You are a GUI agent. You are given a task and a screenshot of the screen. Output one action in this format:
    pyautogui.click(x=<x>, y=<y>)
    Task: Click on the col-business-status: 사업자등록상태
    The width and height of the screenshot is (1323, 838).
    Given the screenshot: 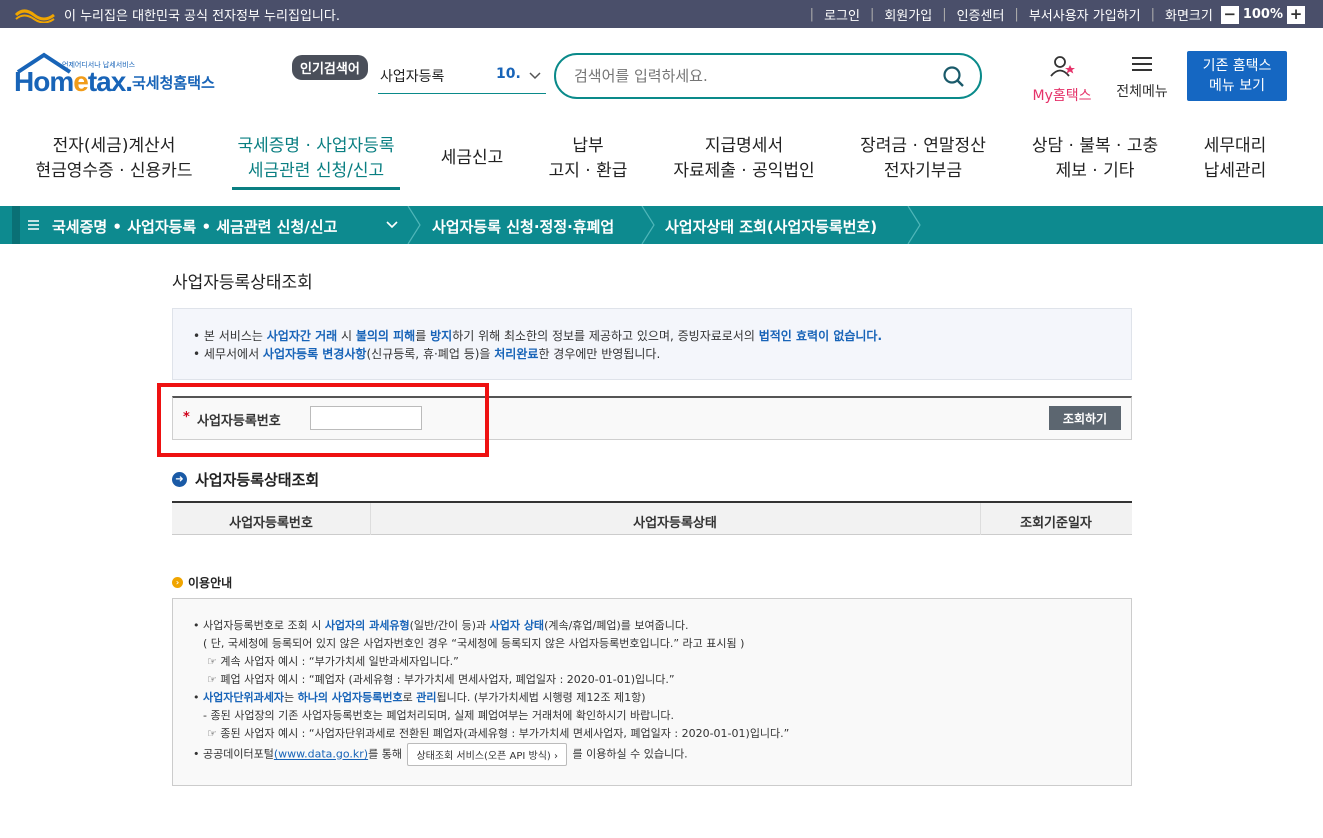 What is the action you would take?
    pyautogui.click(x=675, y=523)
    